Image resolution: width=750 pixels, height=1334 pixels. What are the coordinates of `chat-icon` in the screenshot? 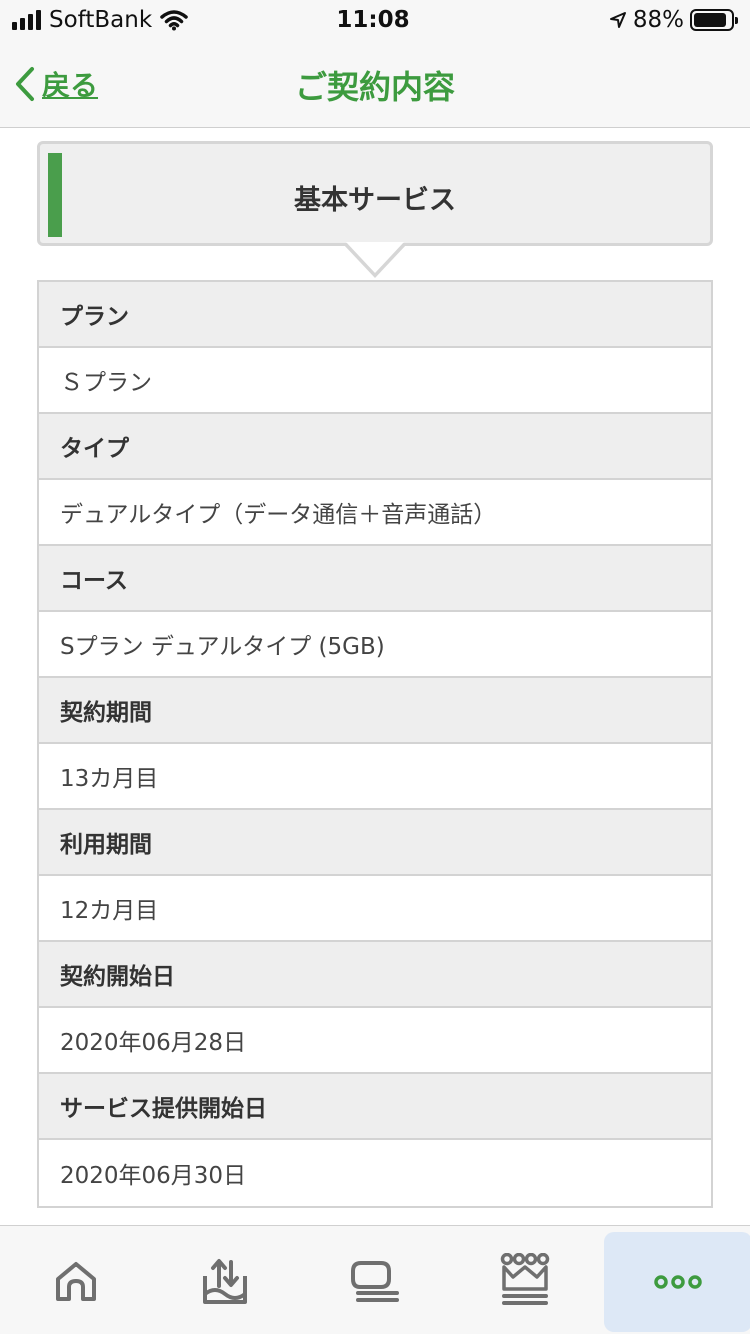 It's located at (375, 1281).